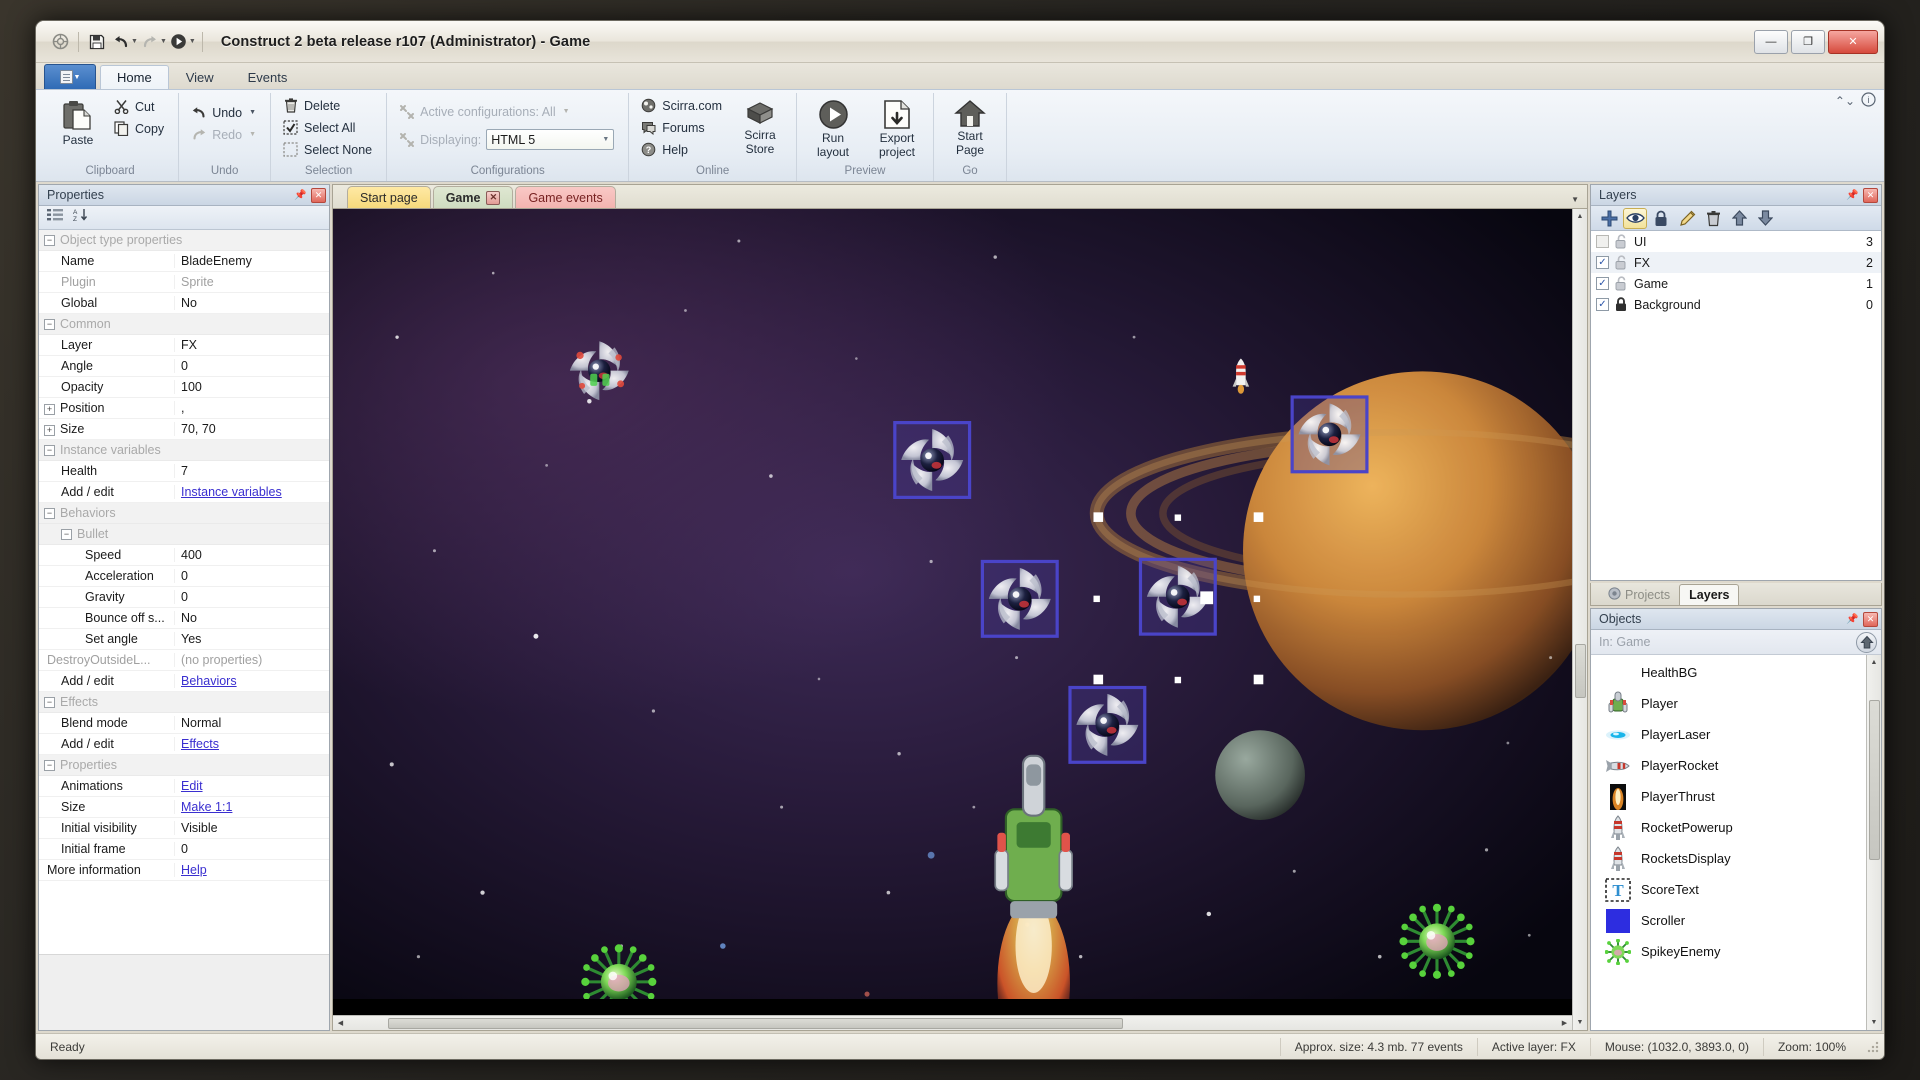 The height and width of the screenshot is (1080, 1920). What do you see at coordinates (1845, 101) in the screenshot?
I see `ribbon-collapse-icon: ⌃⌄` at bounding box center [1845, 101].